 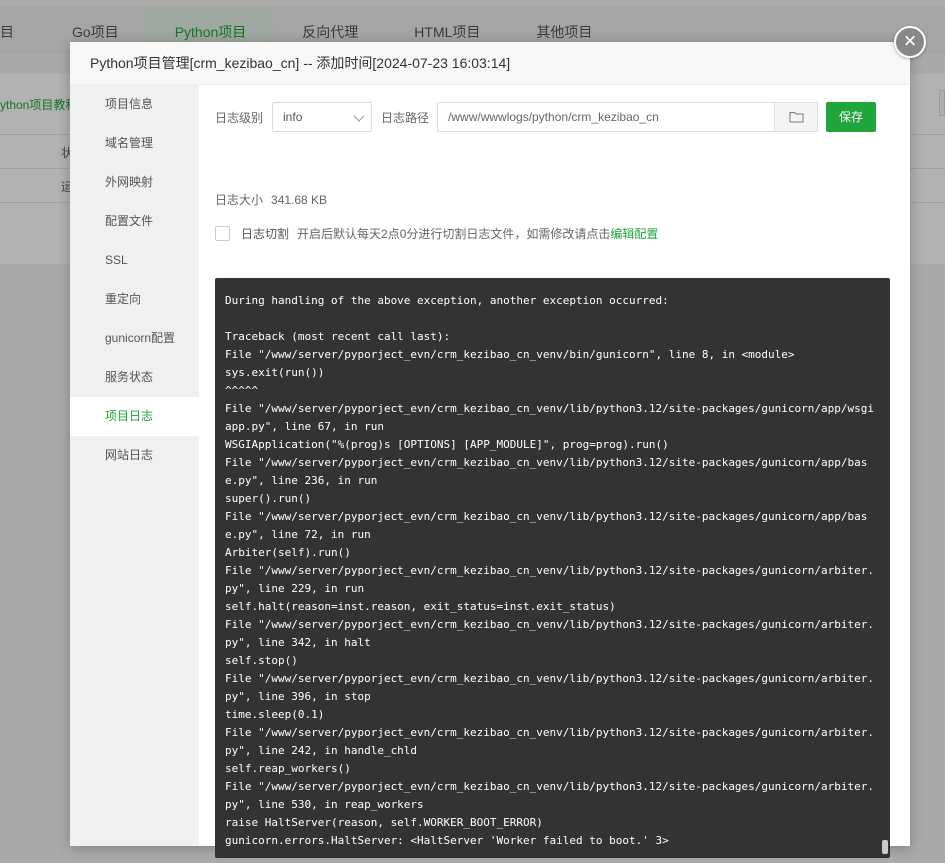 What do you see at coordinates (134, 416) in the screenshot?
I see `sidebar-item-project-log: 项目日志` at bounding box center [134, 416].